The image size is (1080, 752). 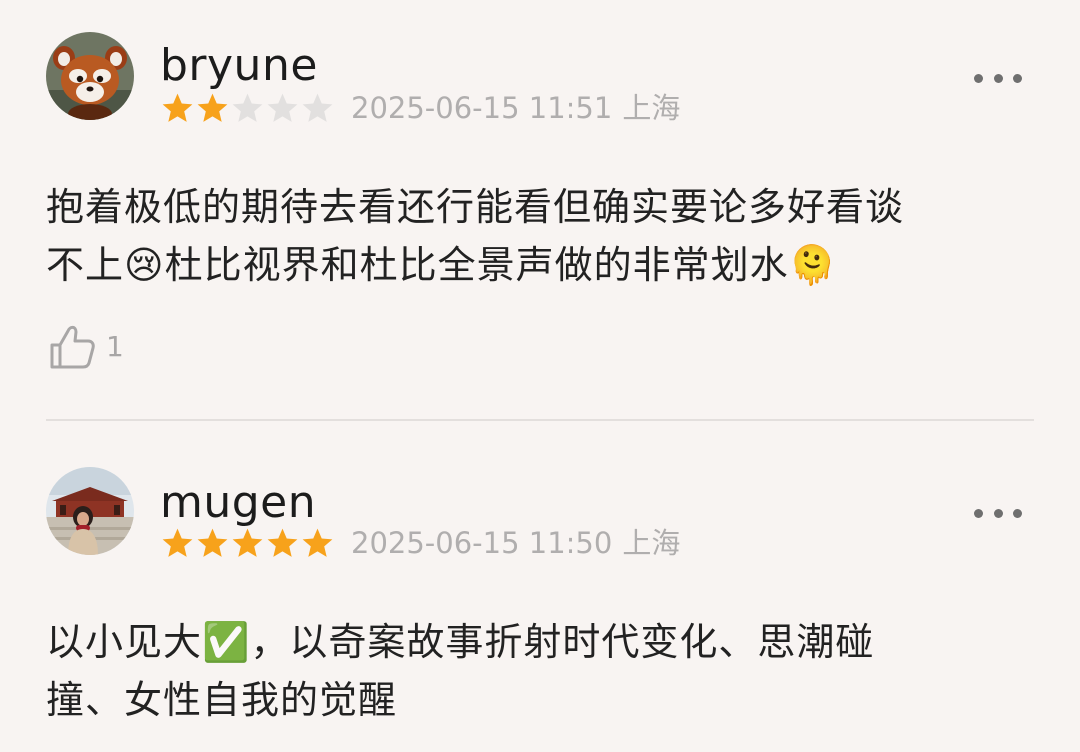 I want to click on username: bryune, so click(x=239, y=66).